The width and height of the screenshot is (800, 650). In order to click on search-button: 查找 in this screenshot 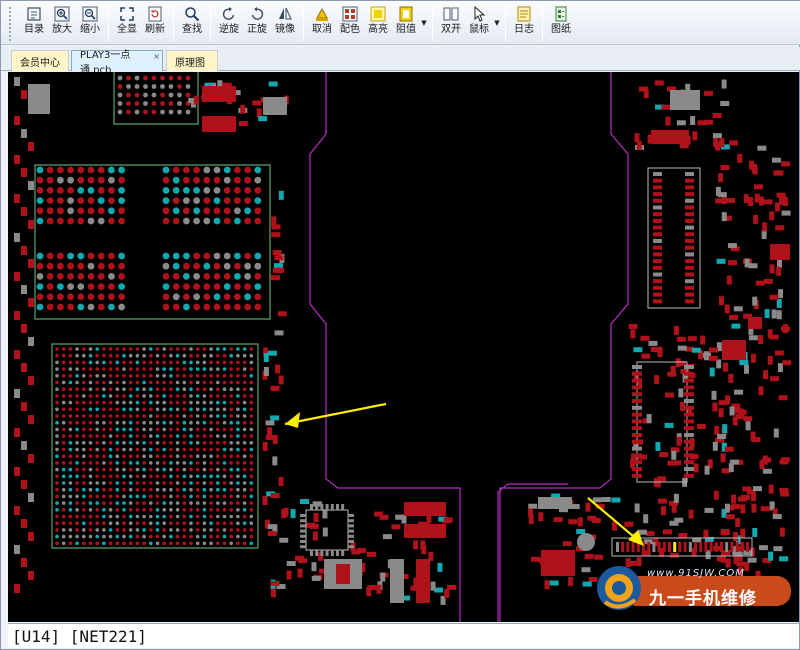, I will do `click(192, 21)`.